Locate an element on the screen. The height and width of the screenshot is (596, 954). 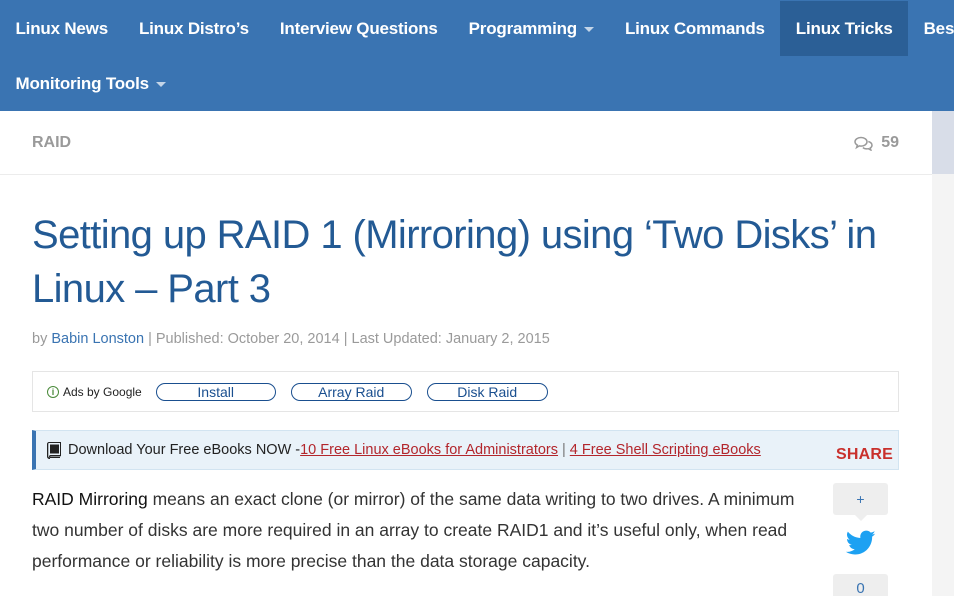
ebooks-admin-link: 10 Free Linux eBooks for Administrators is located at coordinates (429, 450).